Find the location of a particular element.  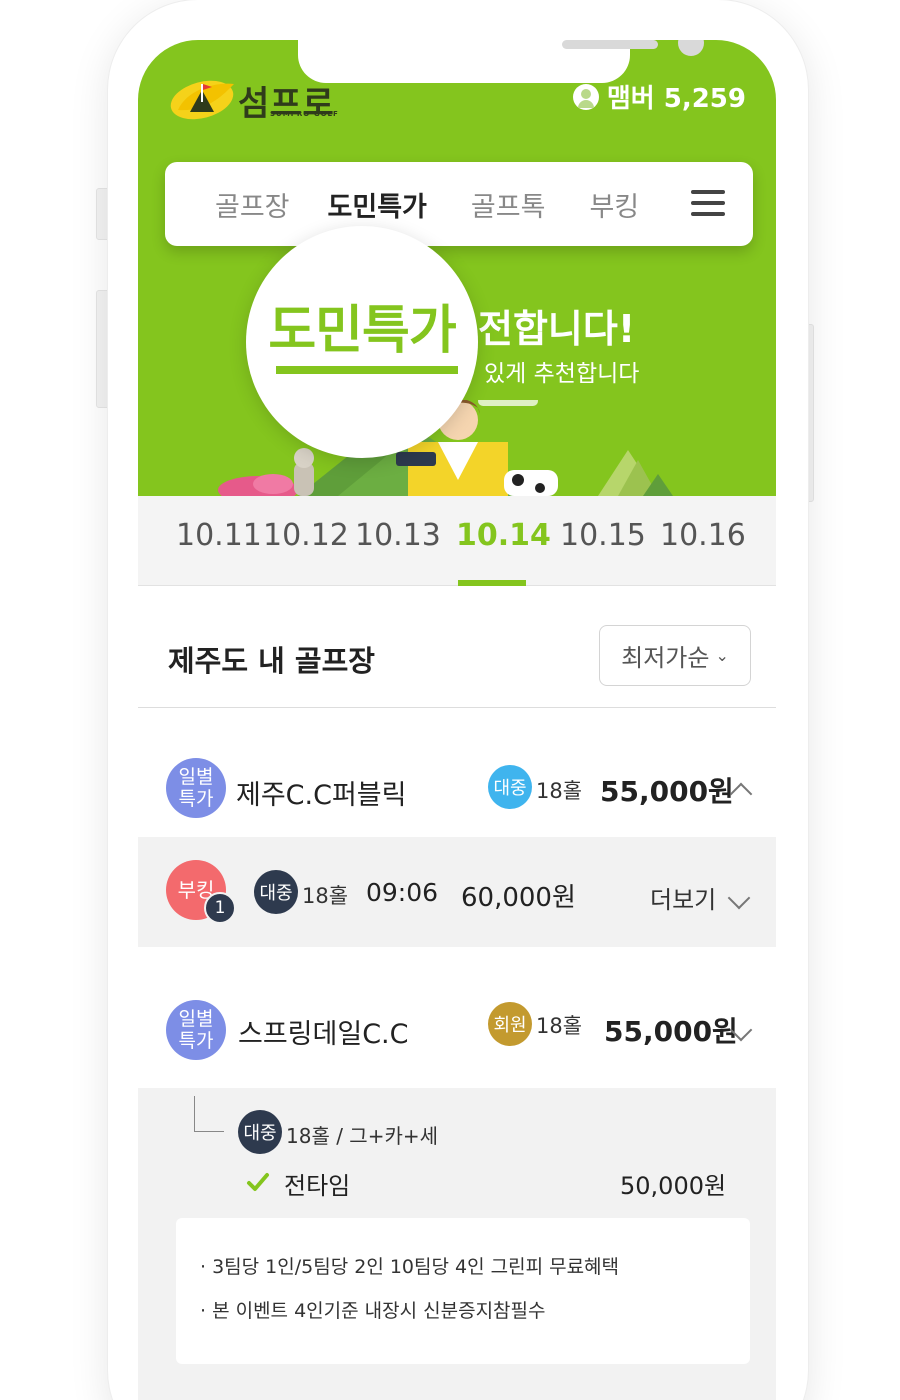

nav-item-golf-talk: 골프톡 is located at coordinates (486, 204).